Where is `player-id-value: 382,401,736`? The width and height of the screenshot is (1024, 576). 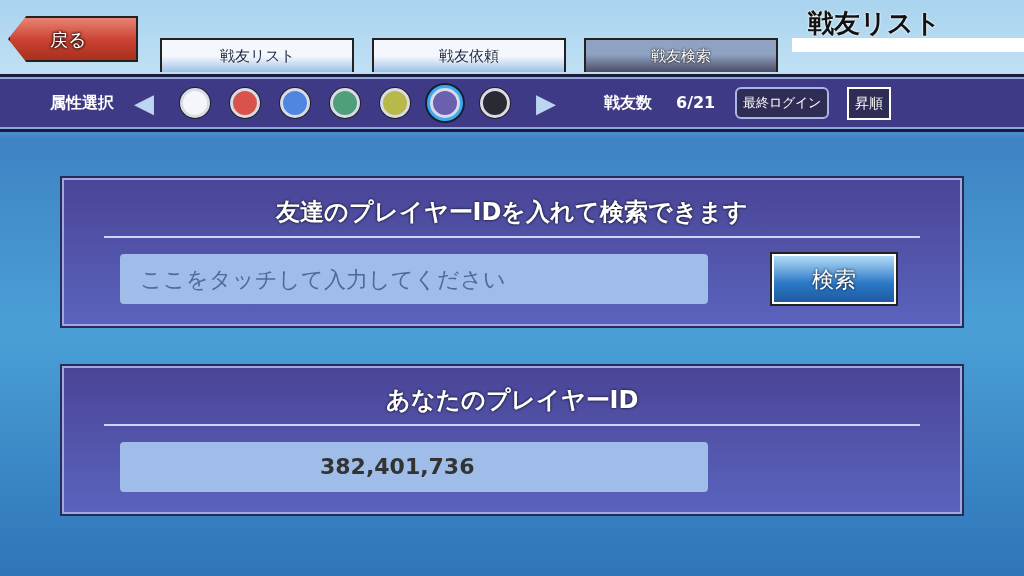
player-id-value: 382,401,736 is located at coordinates (414, 467).